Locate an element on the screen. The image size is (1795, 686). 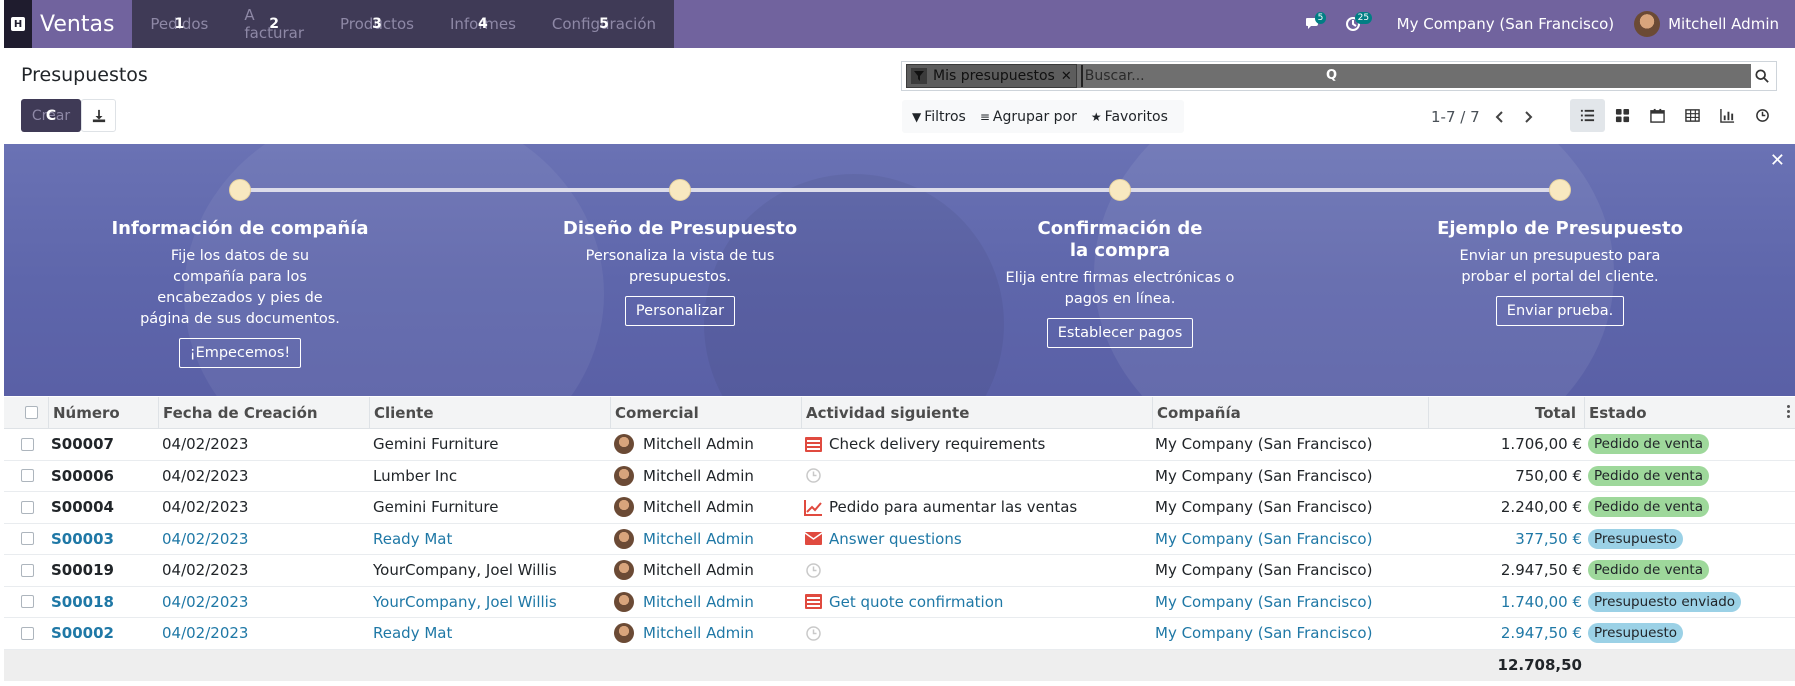
create-button: Crear C is located at coordinates (51, 115).